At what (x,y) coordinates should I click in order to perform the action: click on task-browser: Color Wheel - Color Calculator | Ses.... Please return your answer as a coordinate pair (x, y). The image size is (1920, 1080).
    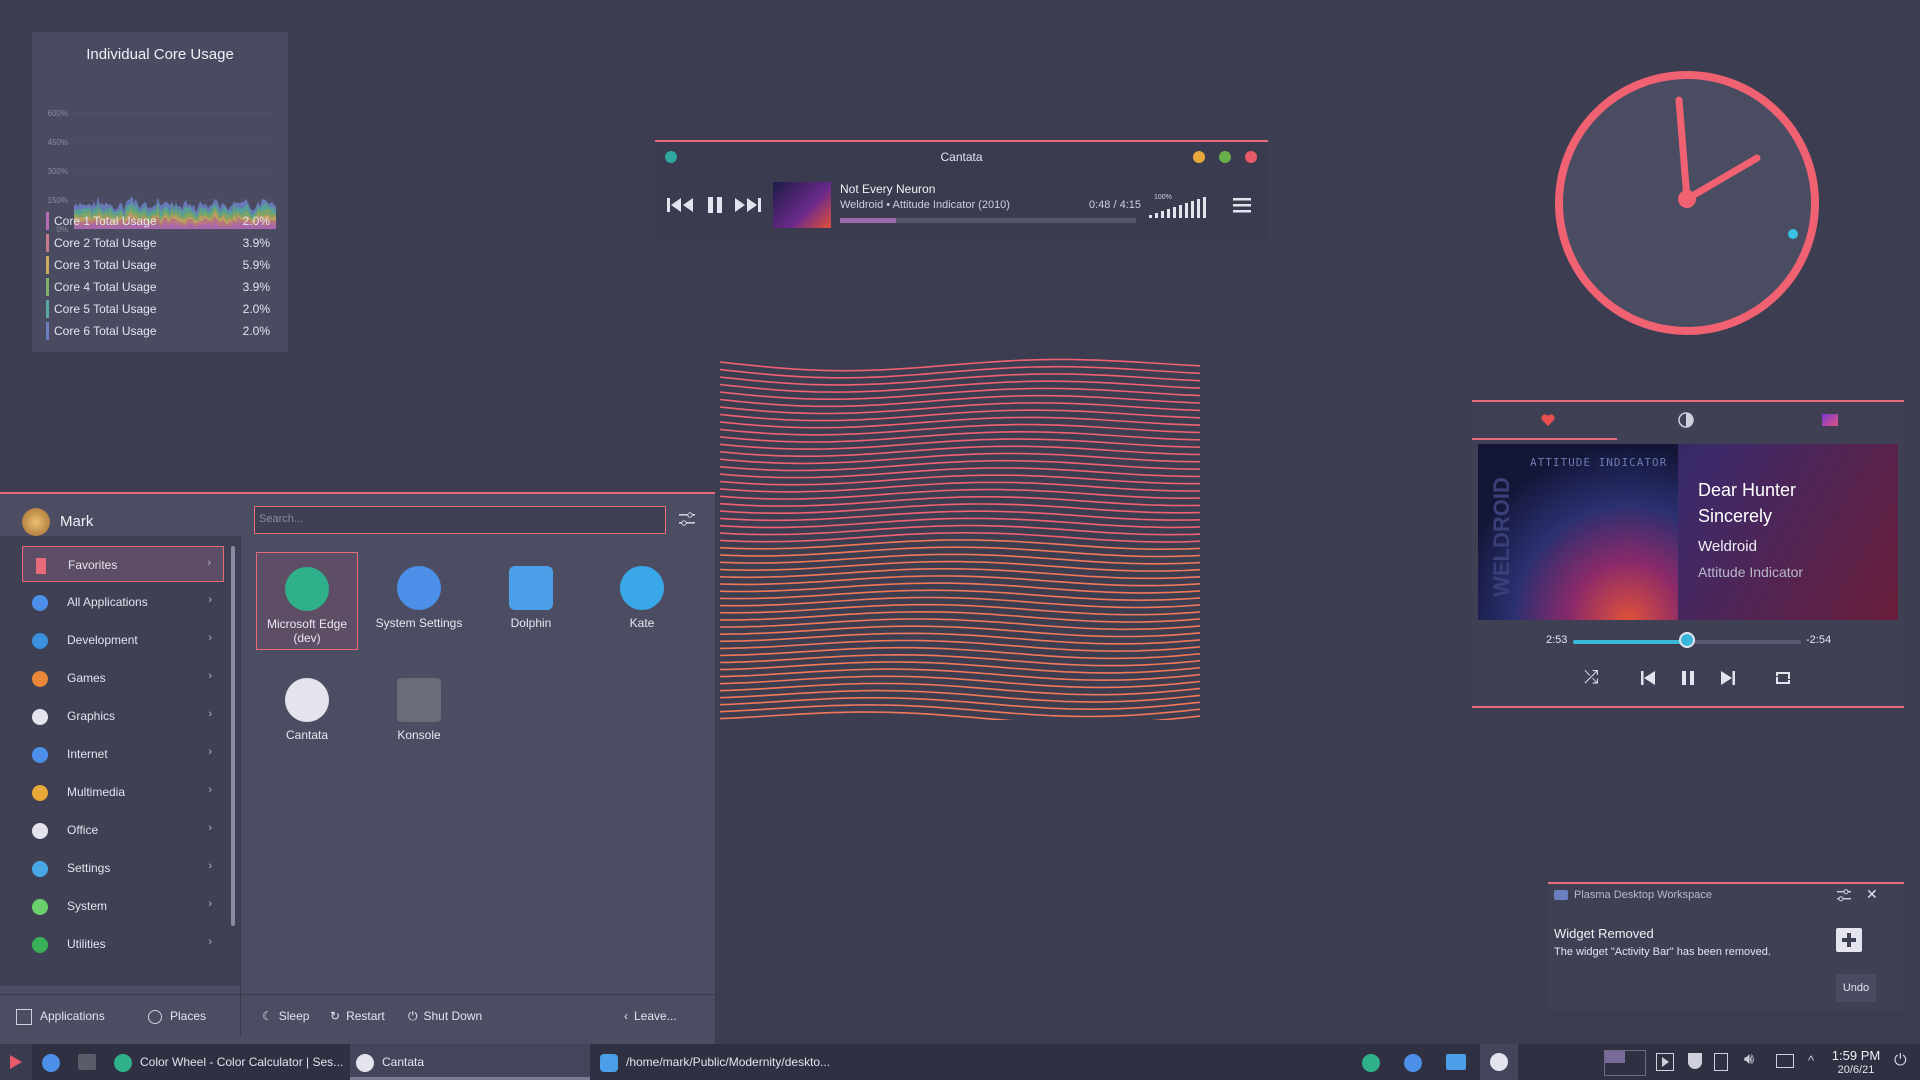
    Looking at the image, I should click on (228, 1062).